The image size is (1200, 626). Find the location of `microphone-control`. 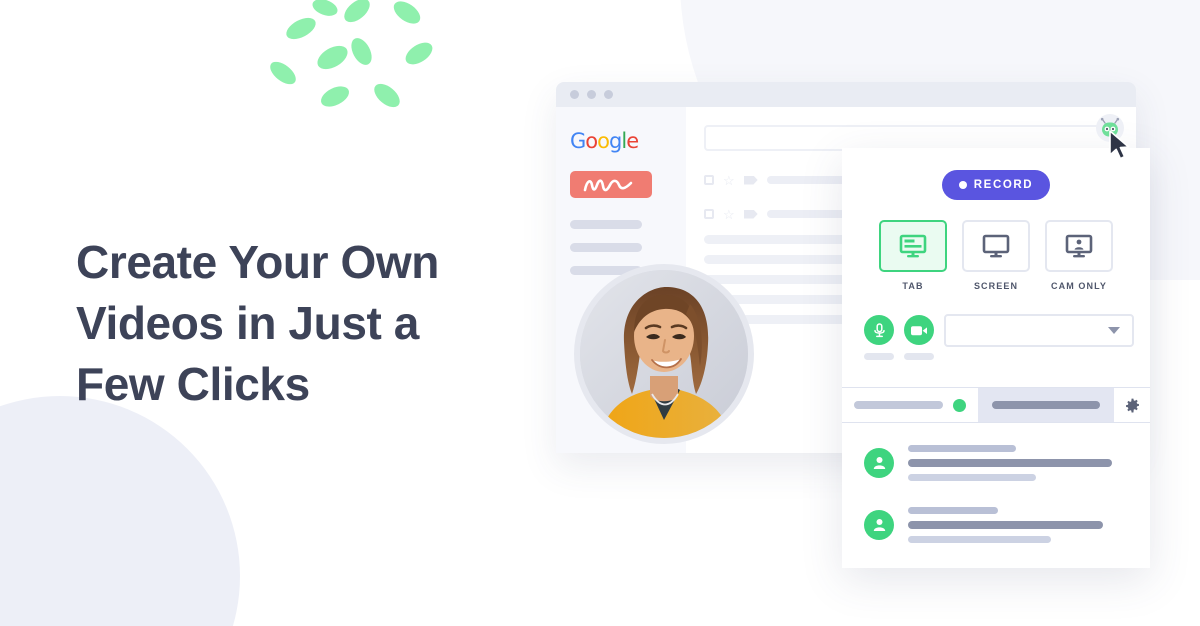

microphone-control is located at coordinates (879, 337).